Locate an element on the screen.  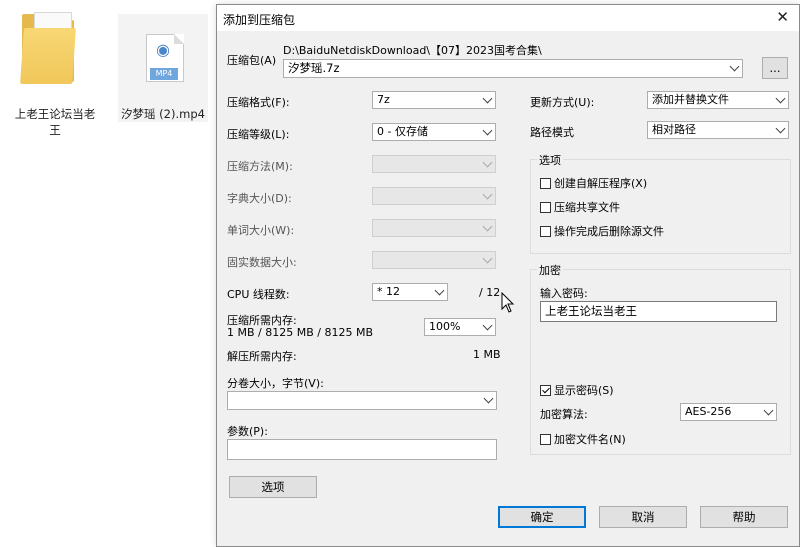
show-password-checkbox: 显示密码(S) is located at coordinates (577, 390).